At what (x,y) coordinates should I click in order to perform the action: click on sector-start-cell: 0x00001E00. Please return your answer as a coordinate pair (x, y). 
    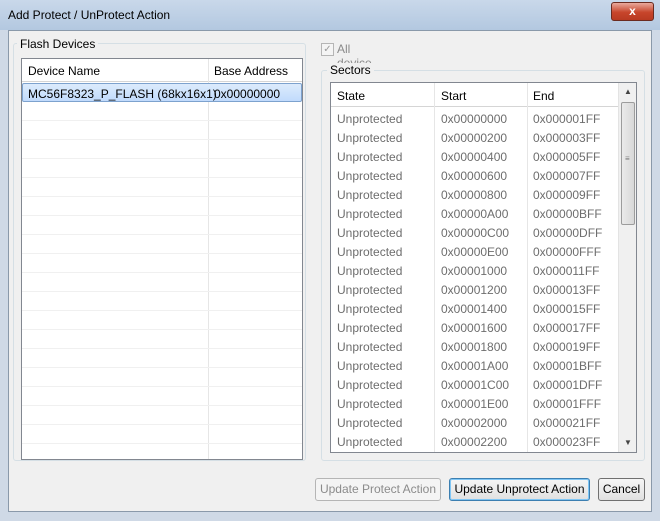
    Looking at the image, I should click on (475, 404).